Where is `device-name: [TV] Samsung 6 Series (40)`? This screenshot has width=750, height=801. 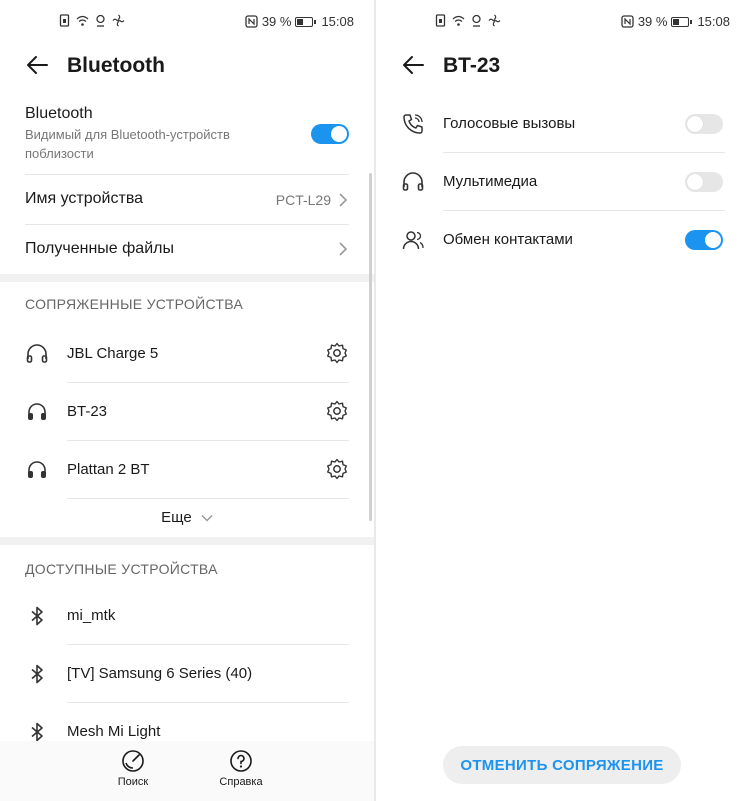
device-name: [TV] Samsung 6 Series (40) is located at coordinates (160, 673).